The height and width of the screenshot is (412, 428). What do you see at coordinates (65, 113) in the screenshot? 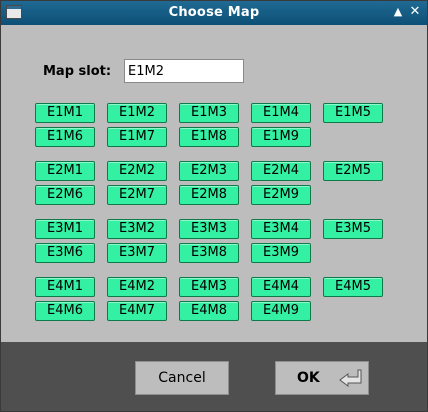
I see `map-button: E1M1` at bounding box center [65, 113].